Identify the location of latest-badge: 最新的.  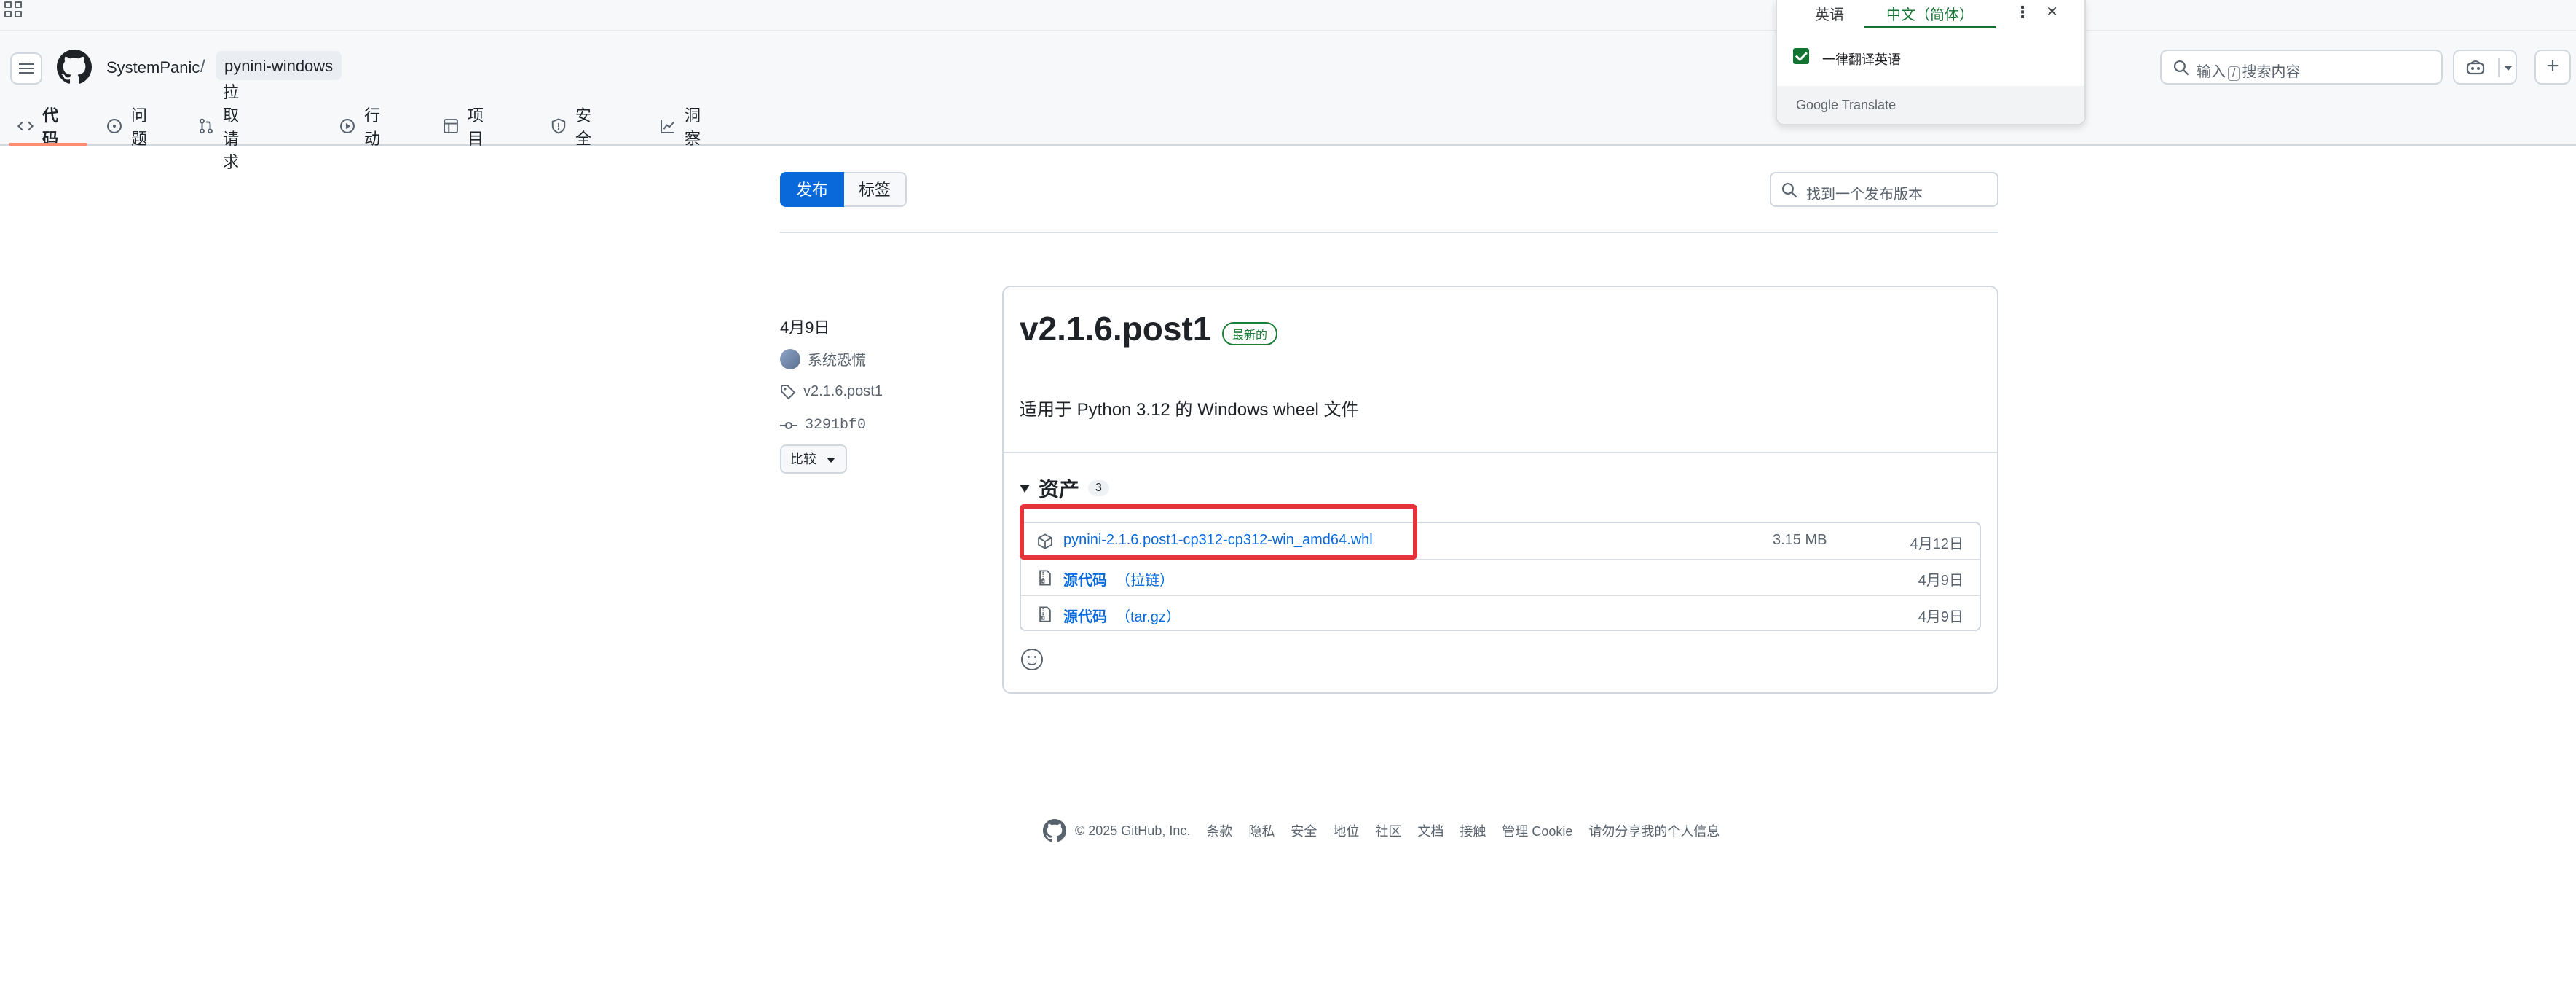
(1250, 333).